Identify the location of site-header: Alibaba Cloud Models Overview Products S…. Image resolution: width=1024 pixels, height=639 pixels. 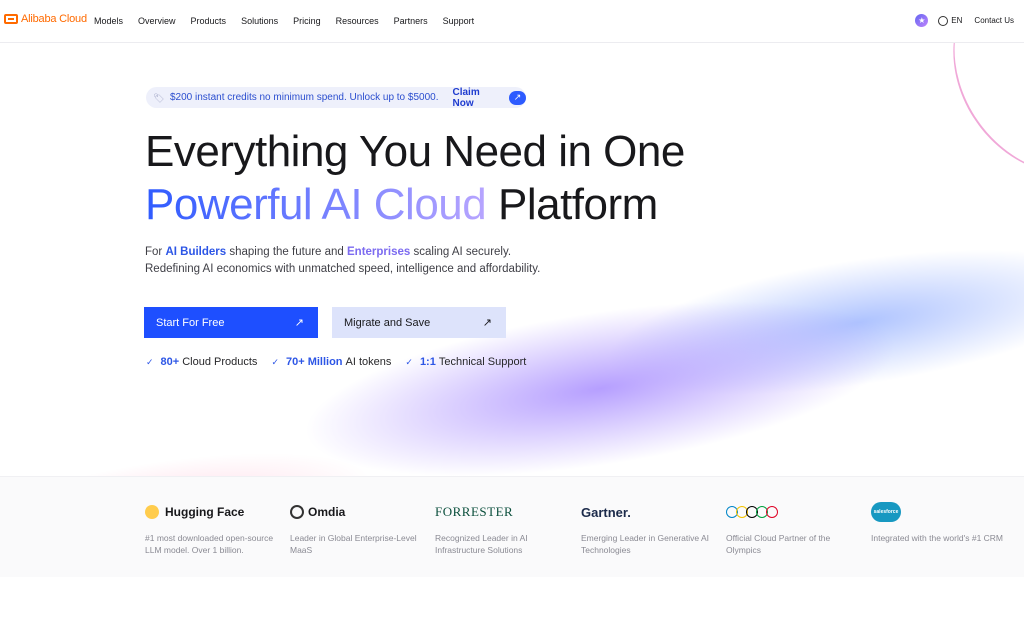
(512, 21).